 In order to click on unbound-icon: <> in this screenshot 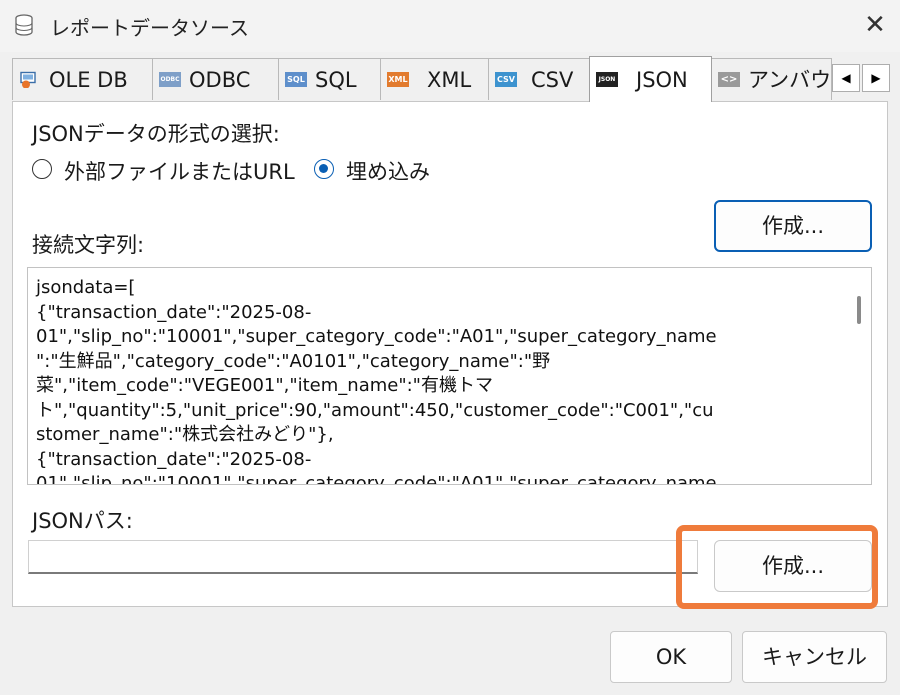, I will do `click(729, 79)`.